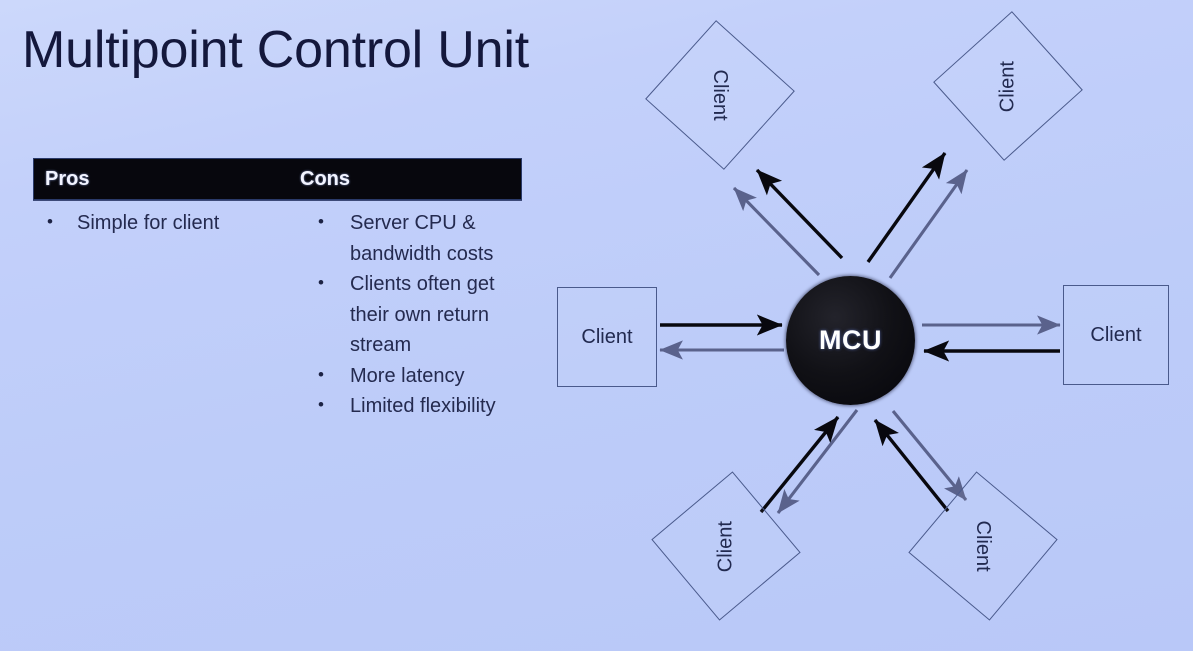 The width and height of the screenshot is (1193, 651). I want to click on table-header-row: Pros Cons, so click(277, 179).